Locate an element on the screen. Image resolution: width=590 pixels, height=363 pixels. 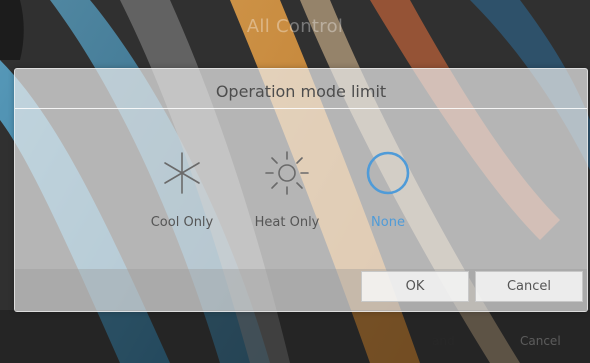
mode-label-none: None is located at coordinates (388, 222).